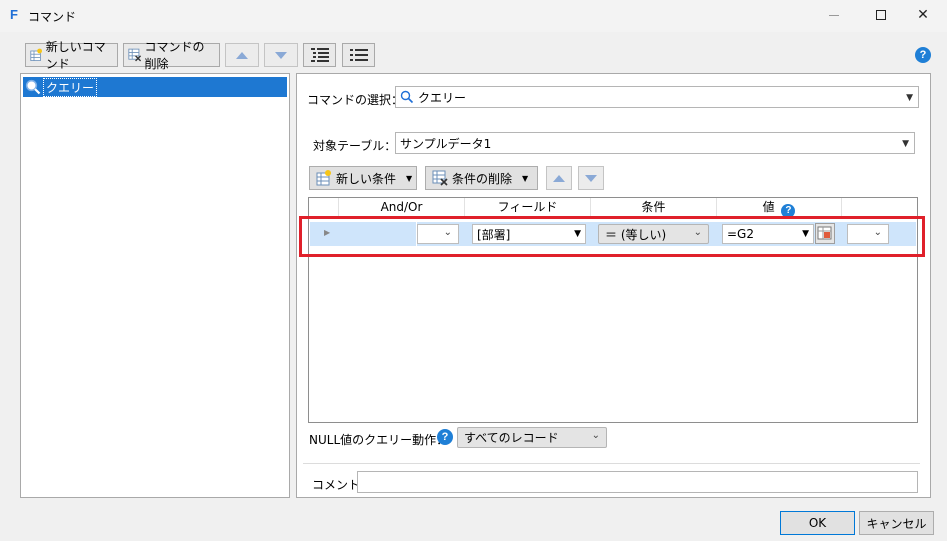 The image size is (947, 541). I want to click on minimize-icon, so click(834, 15).